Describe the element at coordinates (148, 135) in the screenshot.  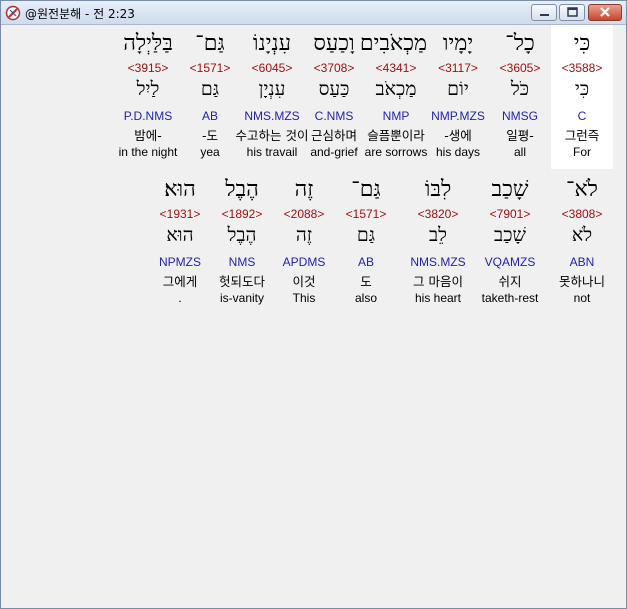
I see `korean-gloss: 밤에-` at that location.